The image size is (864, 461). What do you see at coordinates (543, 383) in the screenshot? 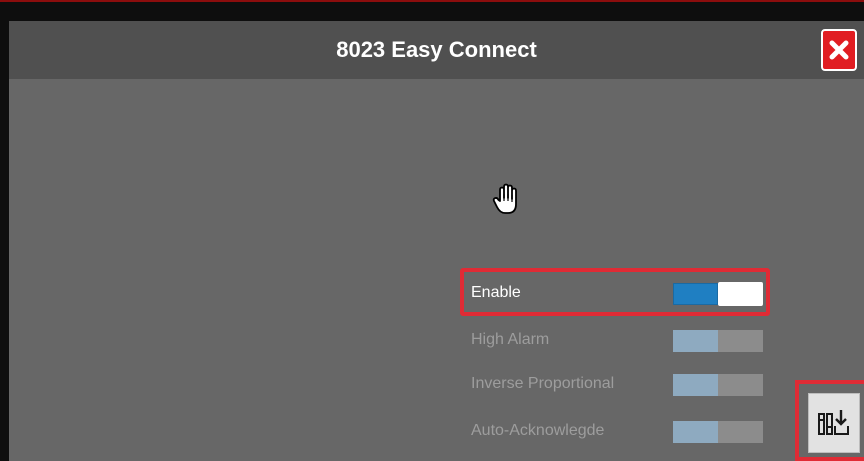
I see `option-inverse-proportional-label: Inverse Proportional` at bounding box center [543, 383].